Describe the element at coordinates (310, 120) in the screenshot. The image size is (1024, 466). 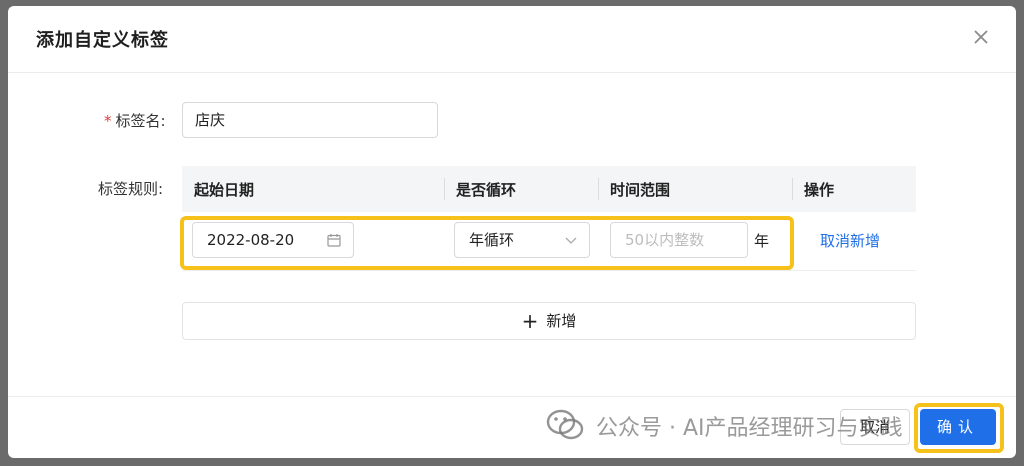
I see `tag-name-input: 店庆` at that location.